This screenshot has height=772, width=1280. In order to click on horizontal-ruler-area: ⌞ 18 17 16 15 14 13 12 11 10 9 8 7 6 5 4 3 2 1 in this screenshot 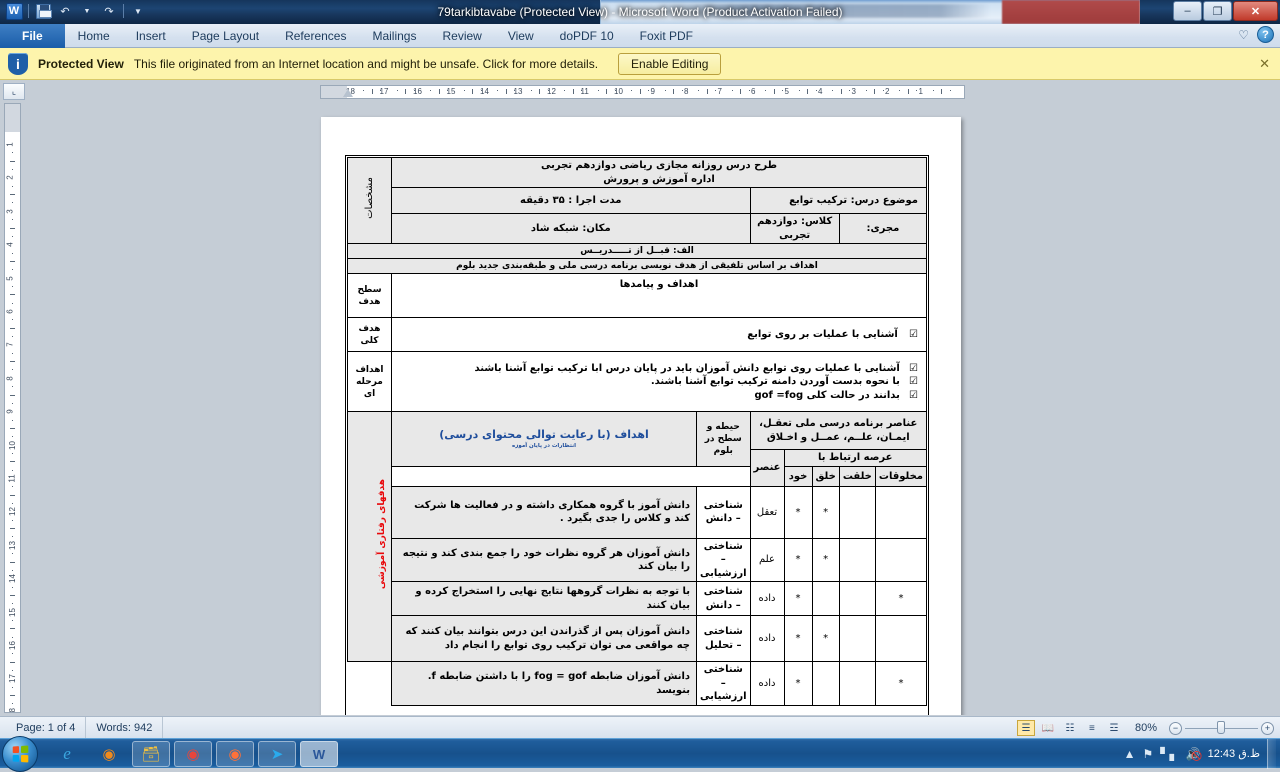, I will do `click(640, 91)`.